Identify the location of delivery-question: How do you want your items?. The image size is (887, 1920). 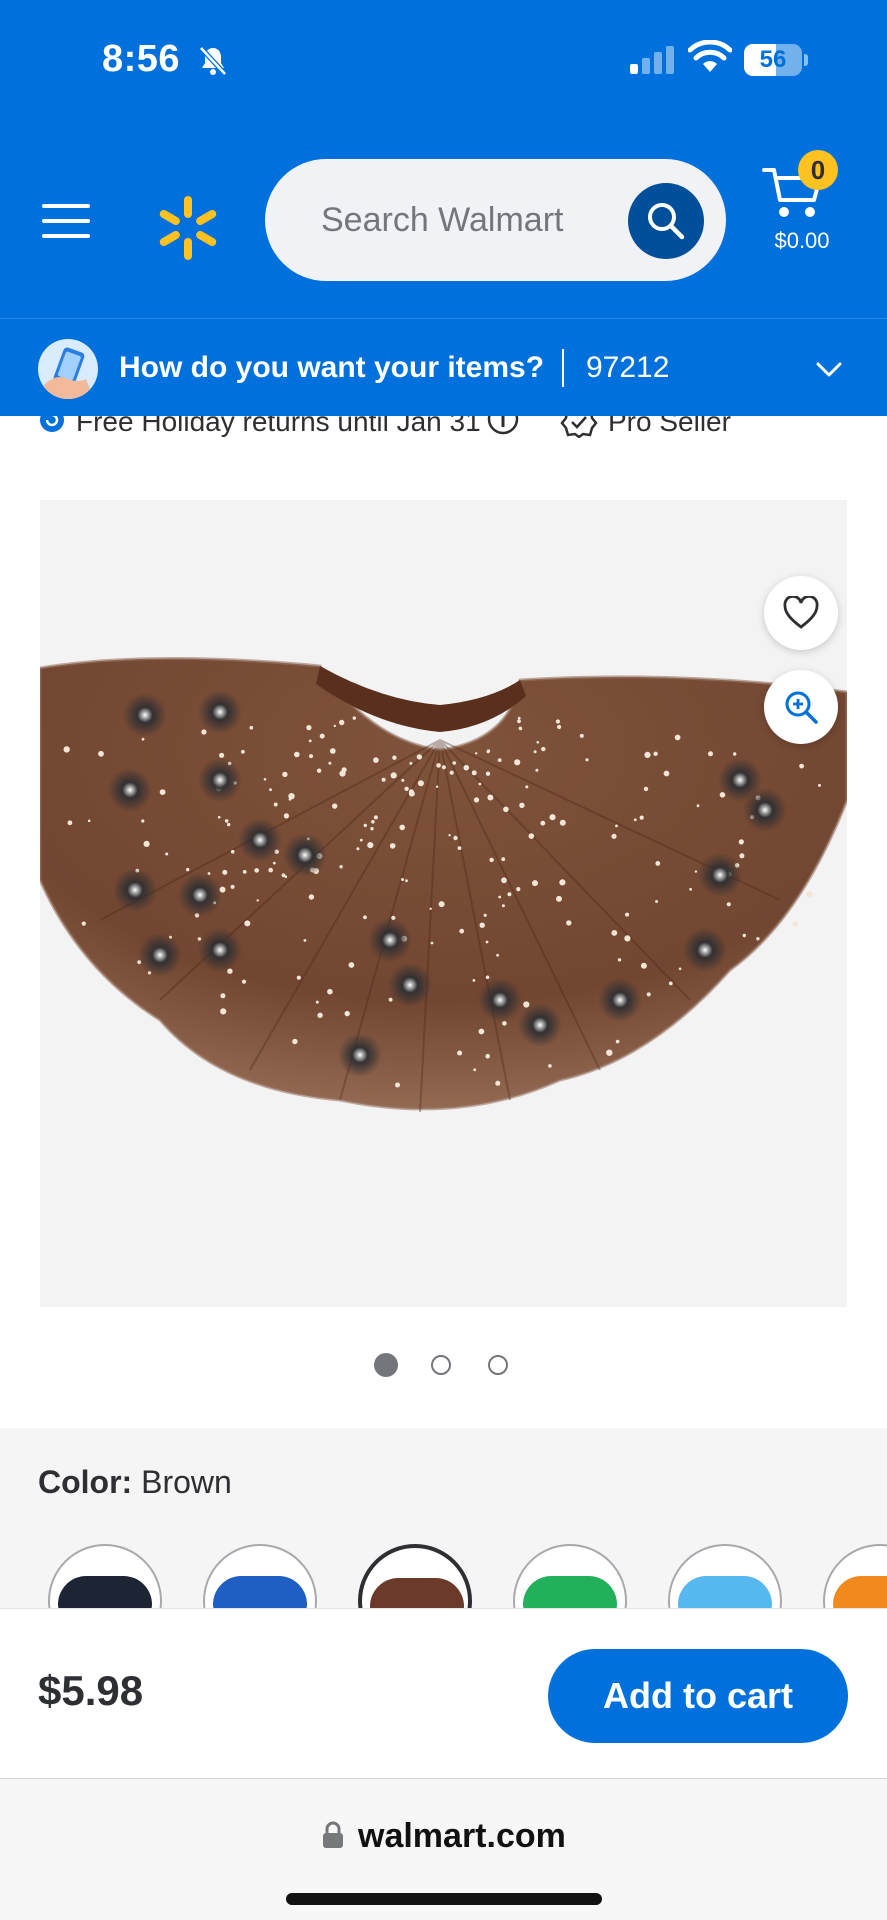
(332, 367).